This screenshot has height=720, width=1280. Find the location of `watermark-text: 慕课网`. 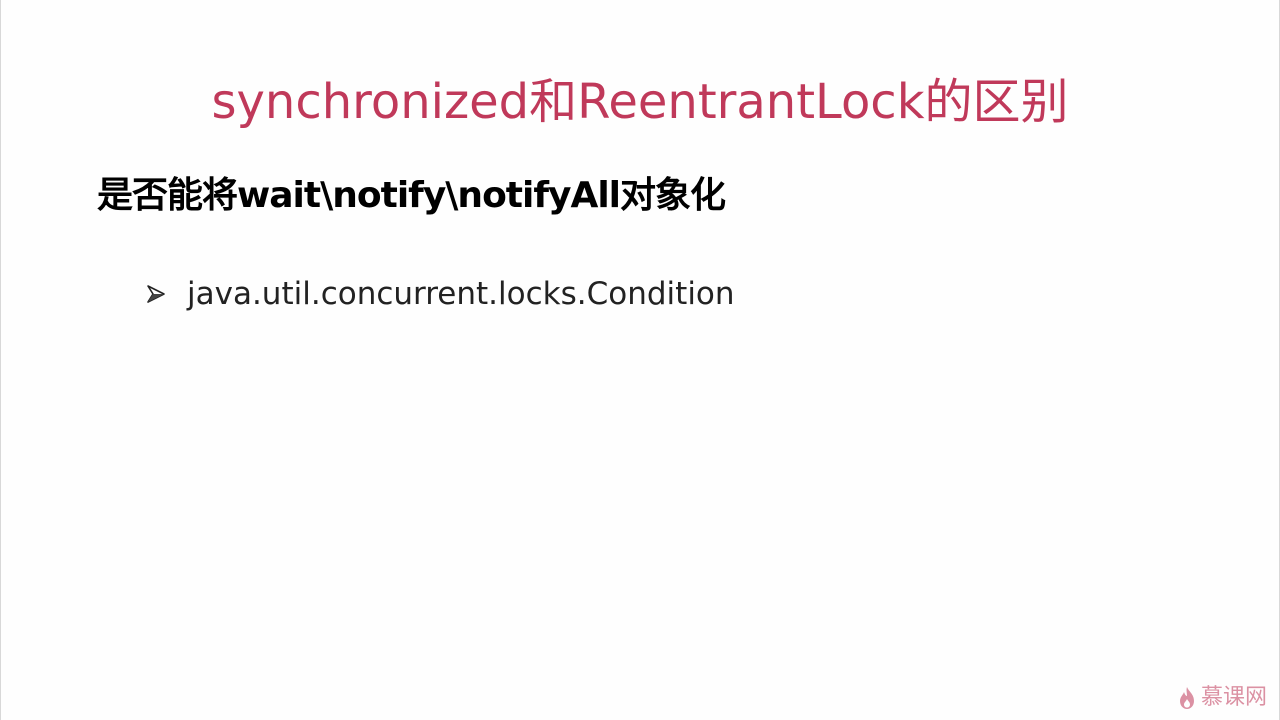

watermark-text: 慕课网 is located at coordinates (1233, 697).